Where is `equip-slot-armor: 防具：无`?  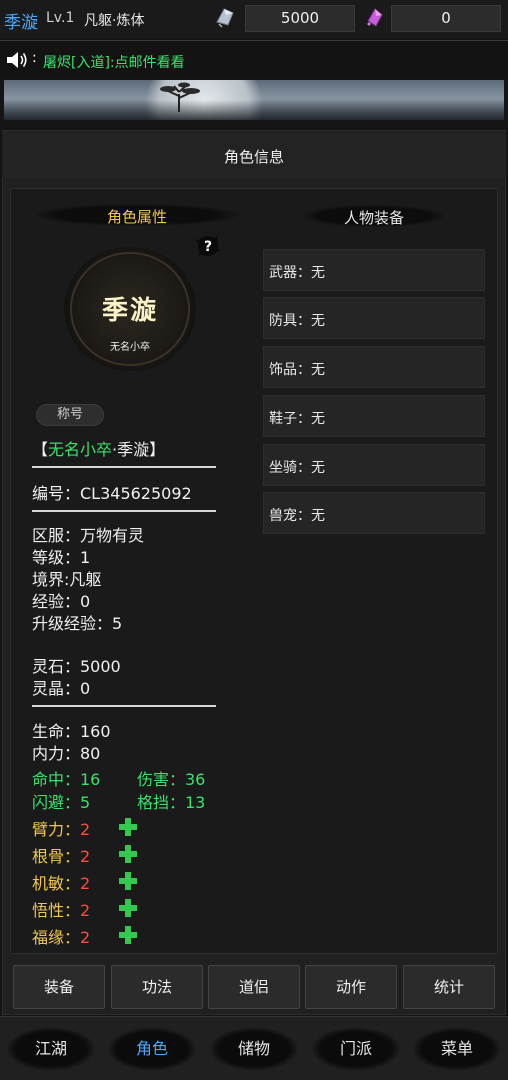 equip-slot-armor: 防具：无 is located at coordinates (374, 318).